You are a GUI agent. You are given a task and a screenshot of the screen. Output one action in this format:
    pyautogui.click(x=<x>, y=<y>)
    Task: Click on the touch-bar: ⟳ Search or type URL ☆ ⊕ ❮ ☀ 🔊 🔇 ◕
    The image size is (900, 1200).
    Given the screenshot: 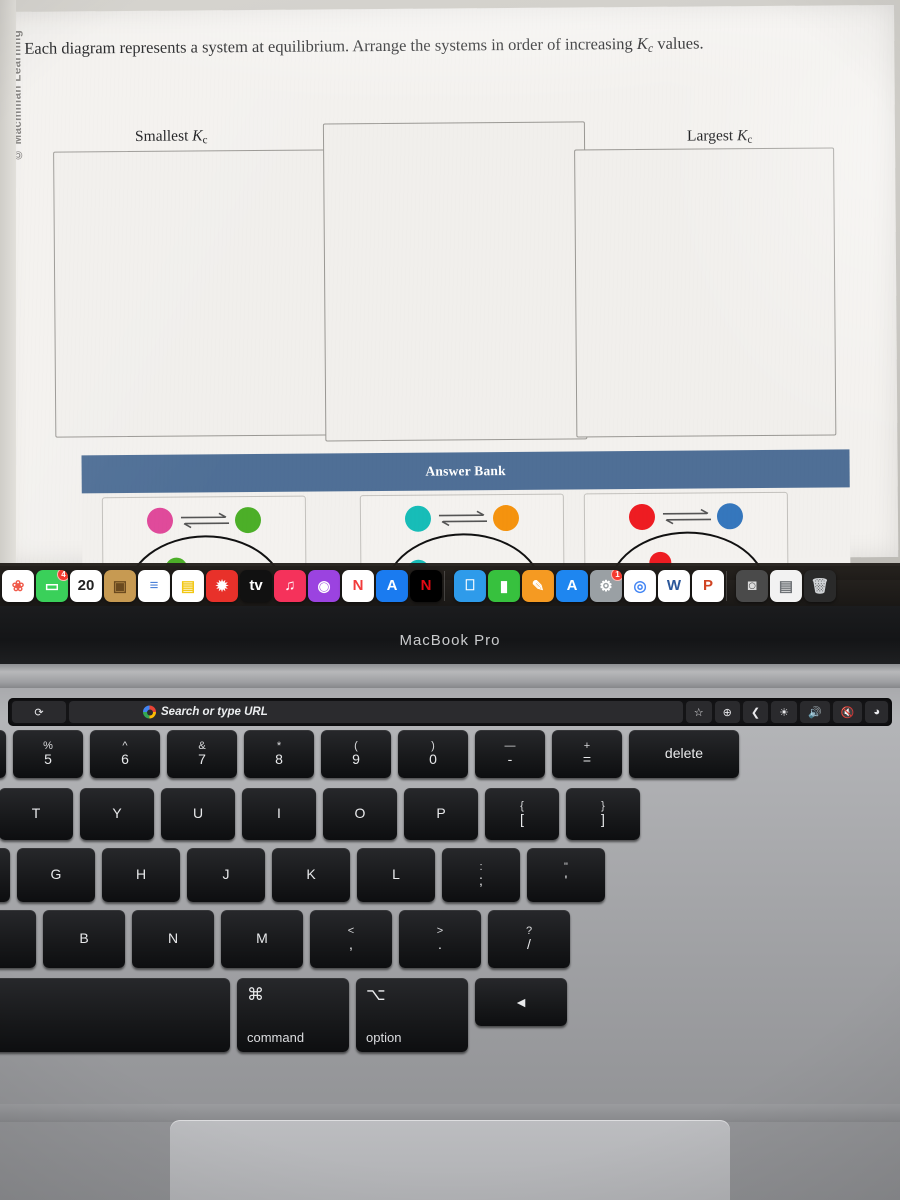 What is the action you would take?
    pyautogui.click(x=450, y=712)
    